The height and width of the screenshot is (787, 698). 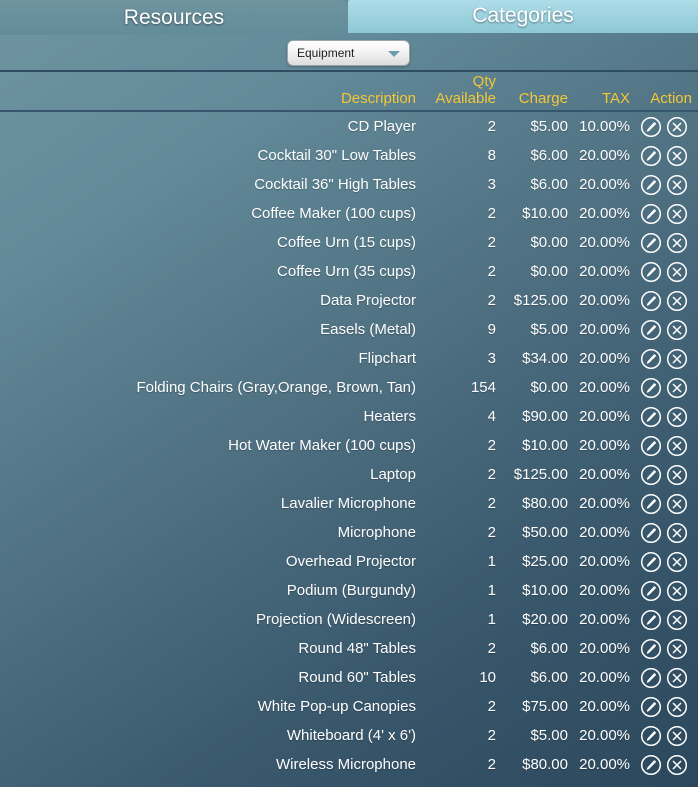 What do you see at coordinates (357, 677) in the screenshot?
I see `cell-description: Round 60" Tables` at bounding box center [357, 677].